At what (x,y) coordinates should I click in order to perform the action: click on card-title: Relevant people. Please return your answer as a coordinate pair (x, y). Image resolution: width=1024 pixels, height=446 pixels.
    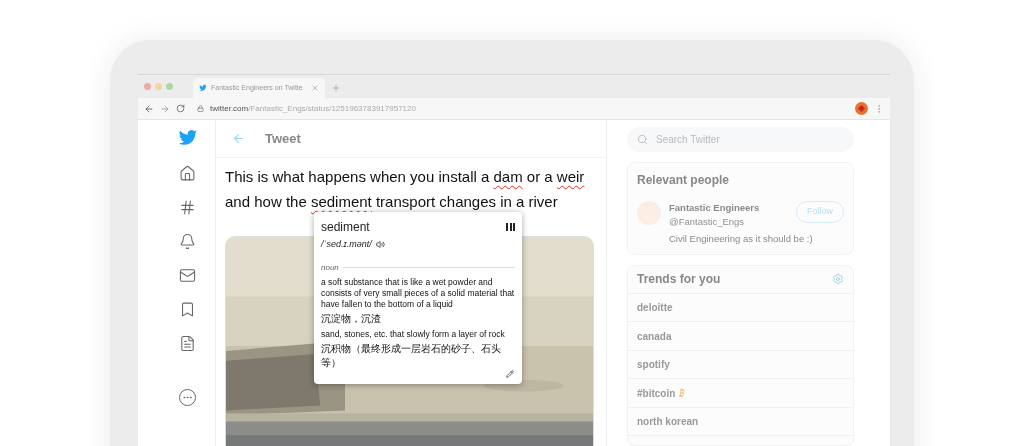
    Looking at the image, I should click on (684, 180).